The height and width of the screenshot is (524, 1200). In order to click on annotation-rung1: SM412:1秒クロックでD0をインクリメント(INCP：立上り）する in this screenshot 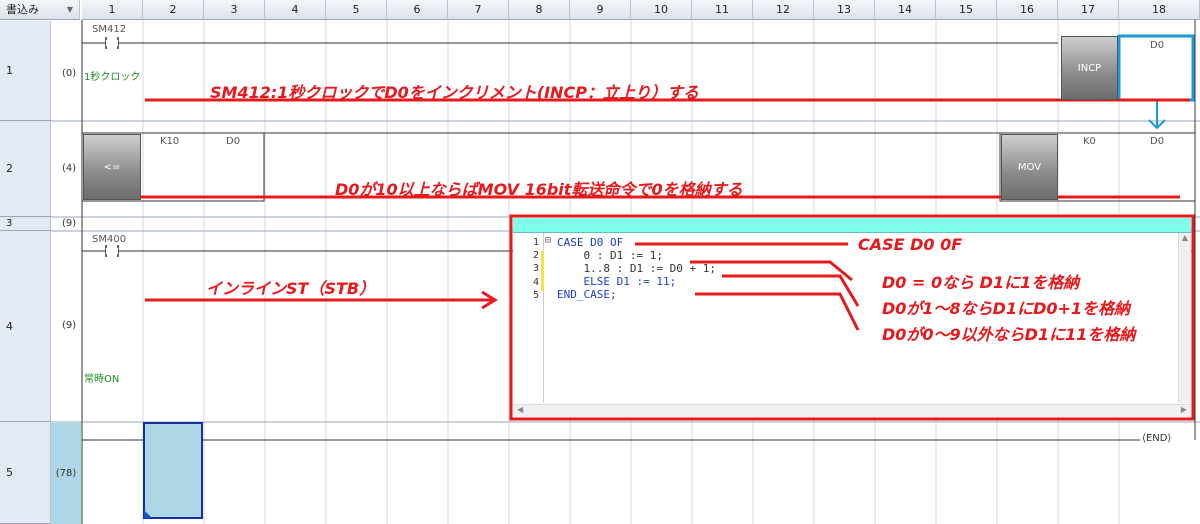, I will do `click(454, 92)`.